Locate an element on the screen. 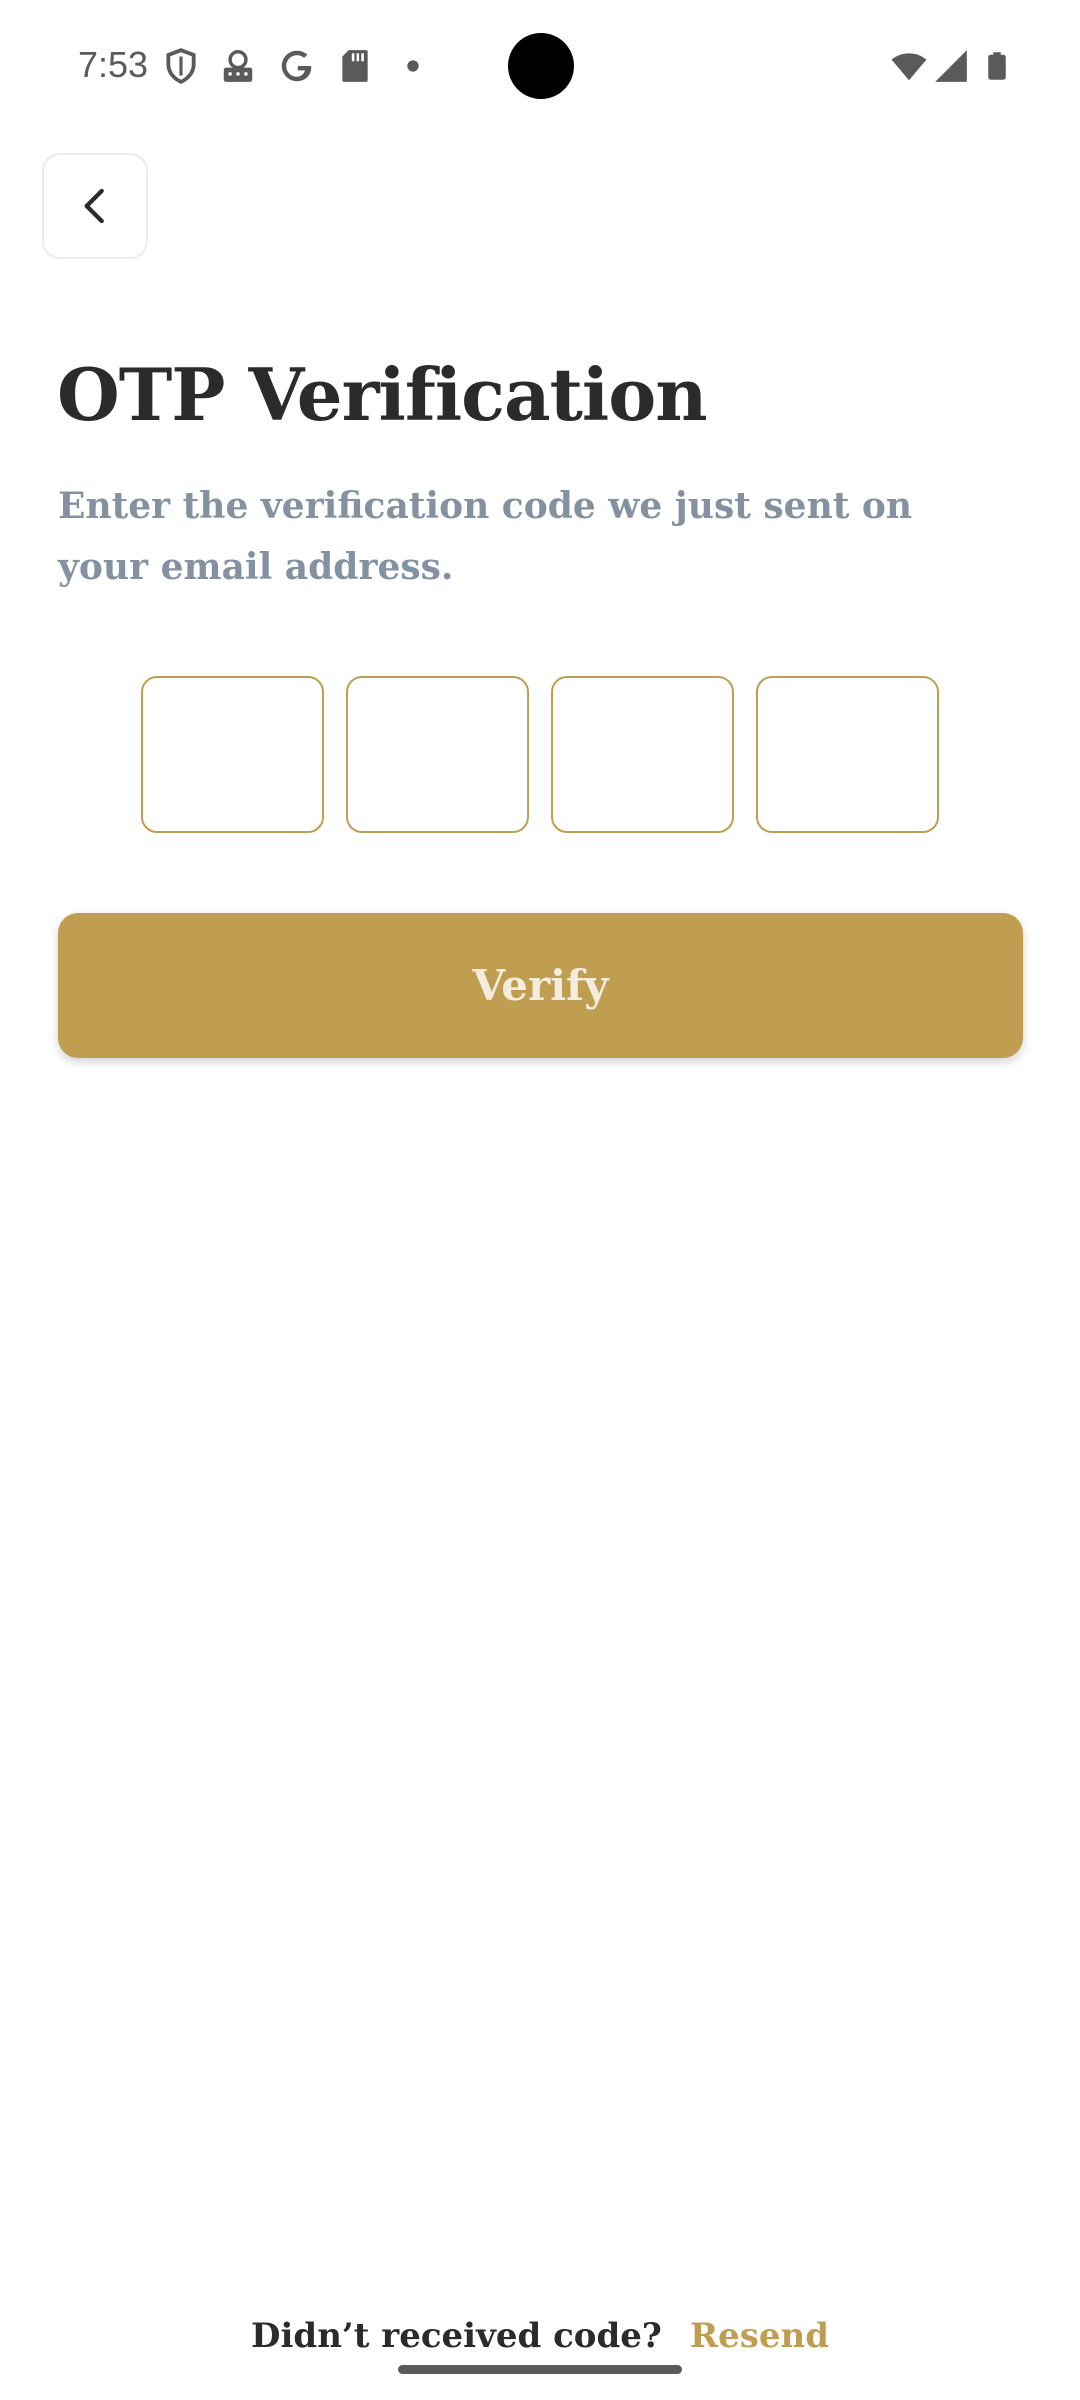 This screenshot has height=2400, width=1080. status-bar: 7:53 is located at coordinates (540, 66).